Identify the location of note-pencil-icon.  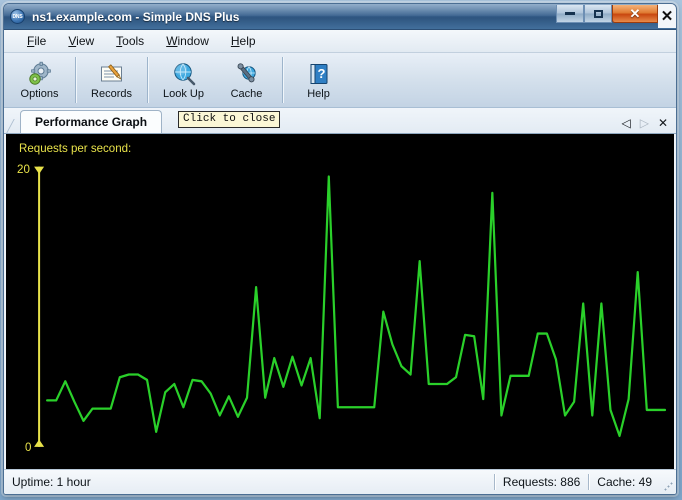
(112, 74).